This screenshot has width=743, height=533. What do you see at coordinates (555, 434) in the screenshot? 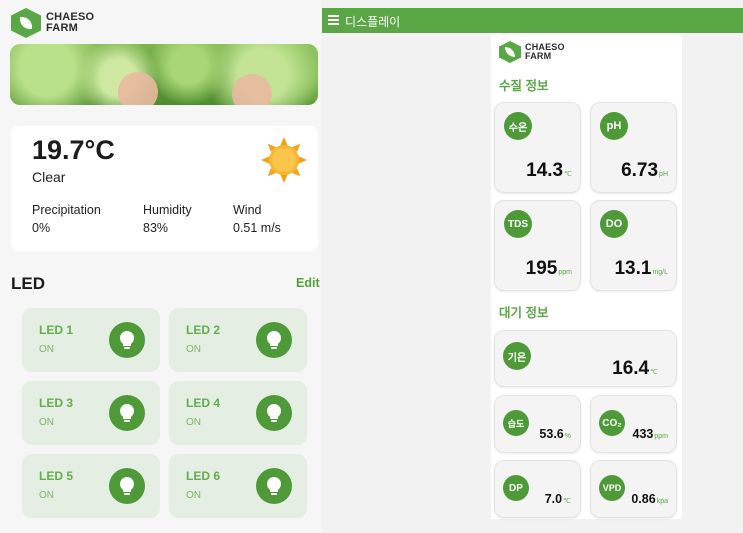
I see `humidity-value: 53.6%` at bounding box center [555, 434].